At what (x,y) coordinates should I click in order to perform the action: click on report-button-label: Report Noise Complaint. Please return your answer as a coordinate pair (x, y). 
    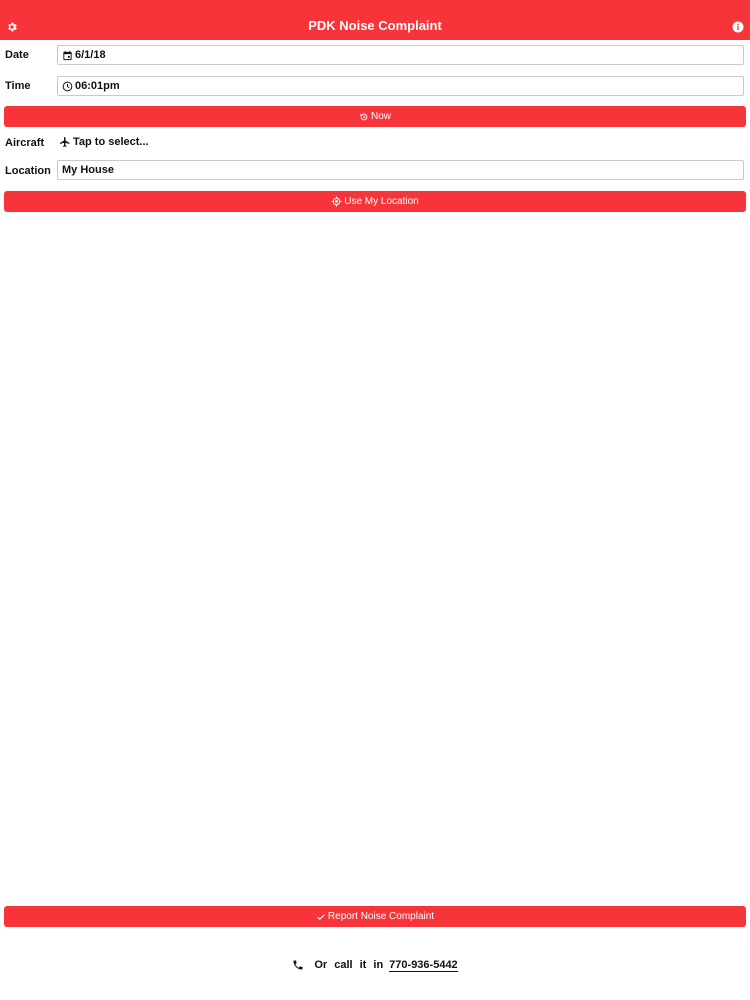
    Looking at the image, I should click on (381, 916).